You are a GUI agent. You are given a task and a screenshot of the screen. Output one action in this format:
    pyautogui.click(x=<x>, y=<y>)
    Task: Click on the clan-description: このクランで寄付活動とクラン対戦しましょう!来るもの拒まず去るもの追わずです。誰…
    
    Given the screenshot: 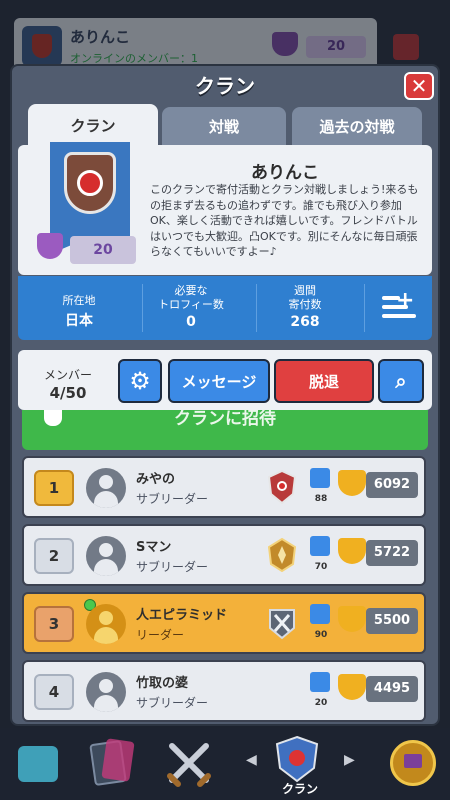 What is the action you would take?
    pyautogui.click(x=284, y=220)
    